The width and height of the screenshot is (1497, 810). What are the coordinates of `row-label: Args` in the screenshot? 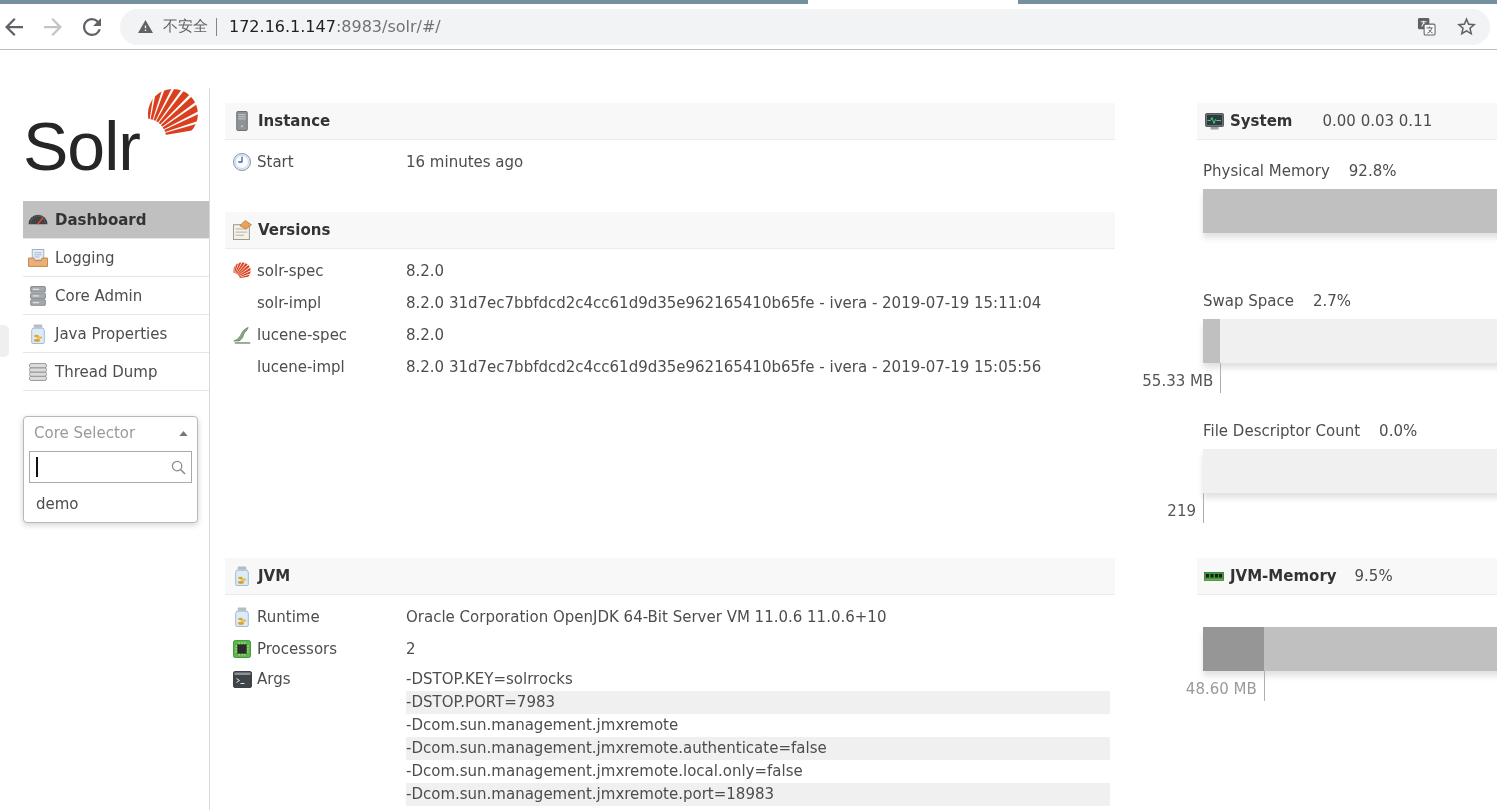 It's located at (274, 679).